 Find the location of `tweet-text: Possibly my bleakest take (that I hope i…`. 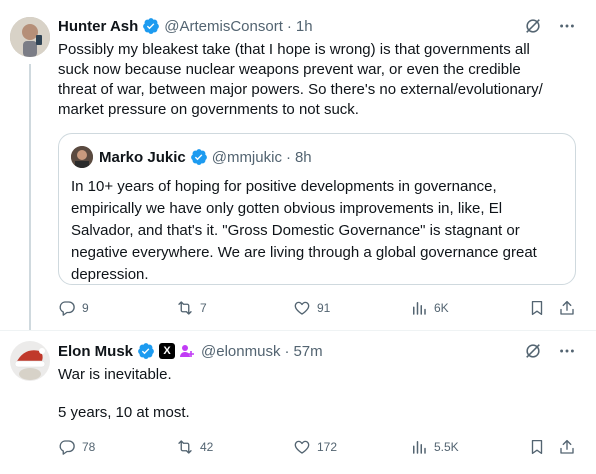

tweet-text: Possibly my bleakest take (that I hope i… is located at coordinates (300, 80).